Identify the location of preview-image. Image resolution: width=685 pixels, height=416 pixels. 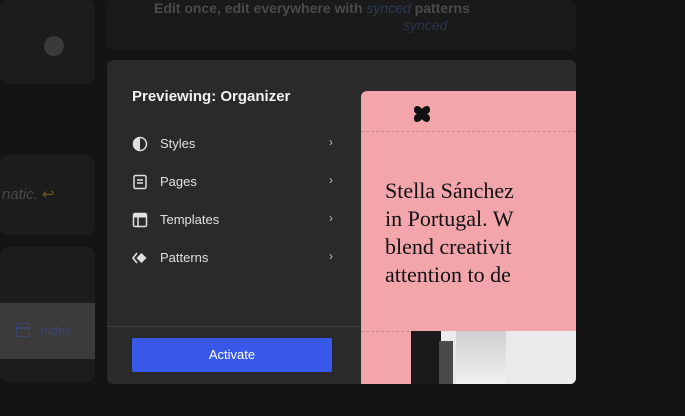
(493, 357).